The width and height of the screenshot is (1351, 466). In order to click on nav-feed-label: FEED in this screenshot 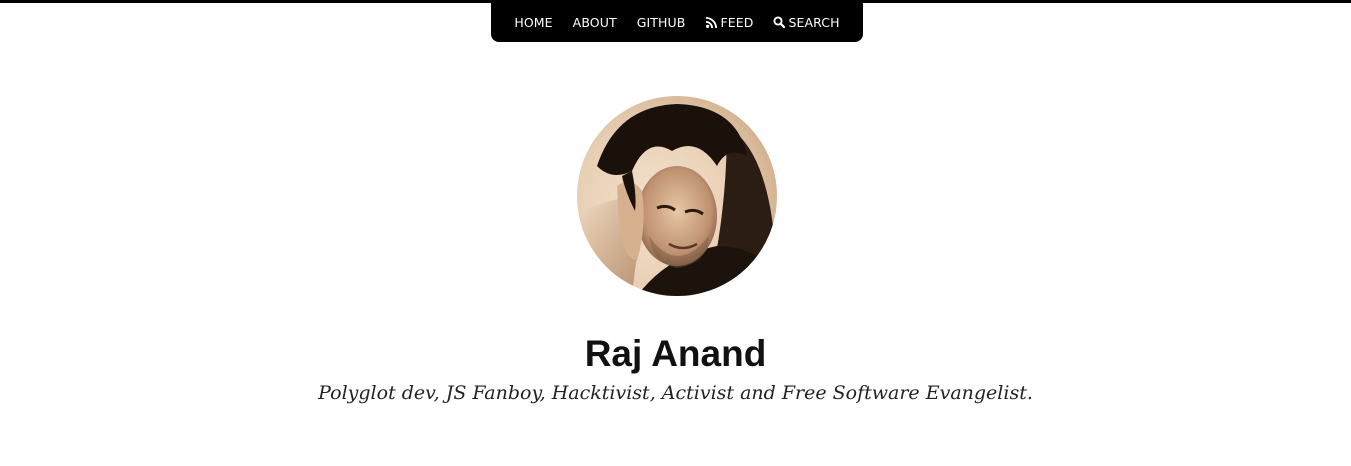, I will do `click(737, 22)`.